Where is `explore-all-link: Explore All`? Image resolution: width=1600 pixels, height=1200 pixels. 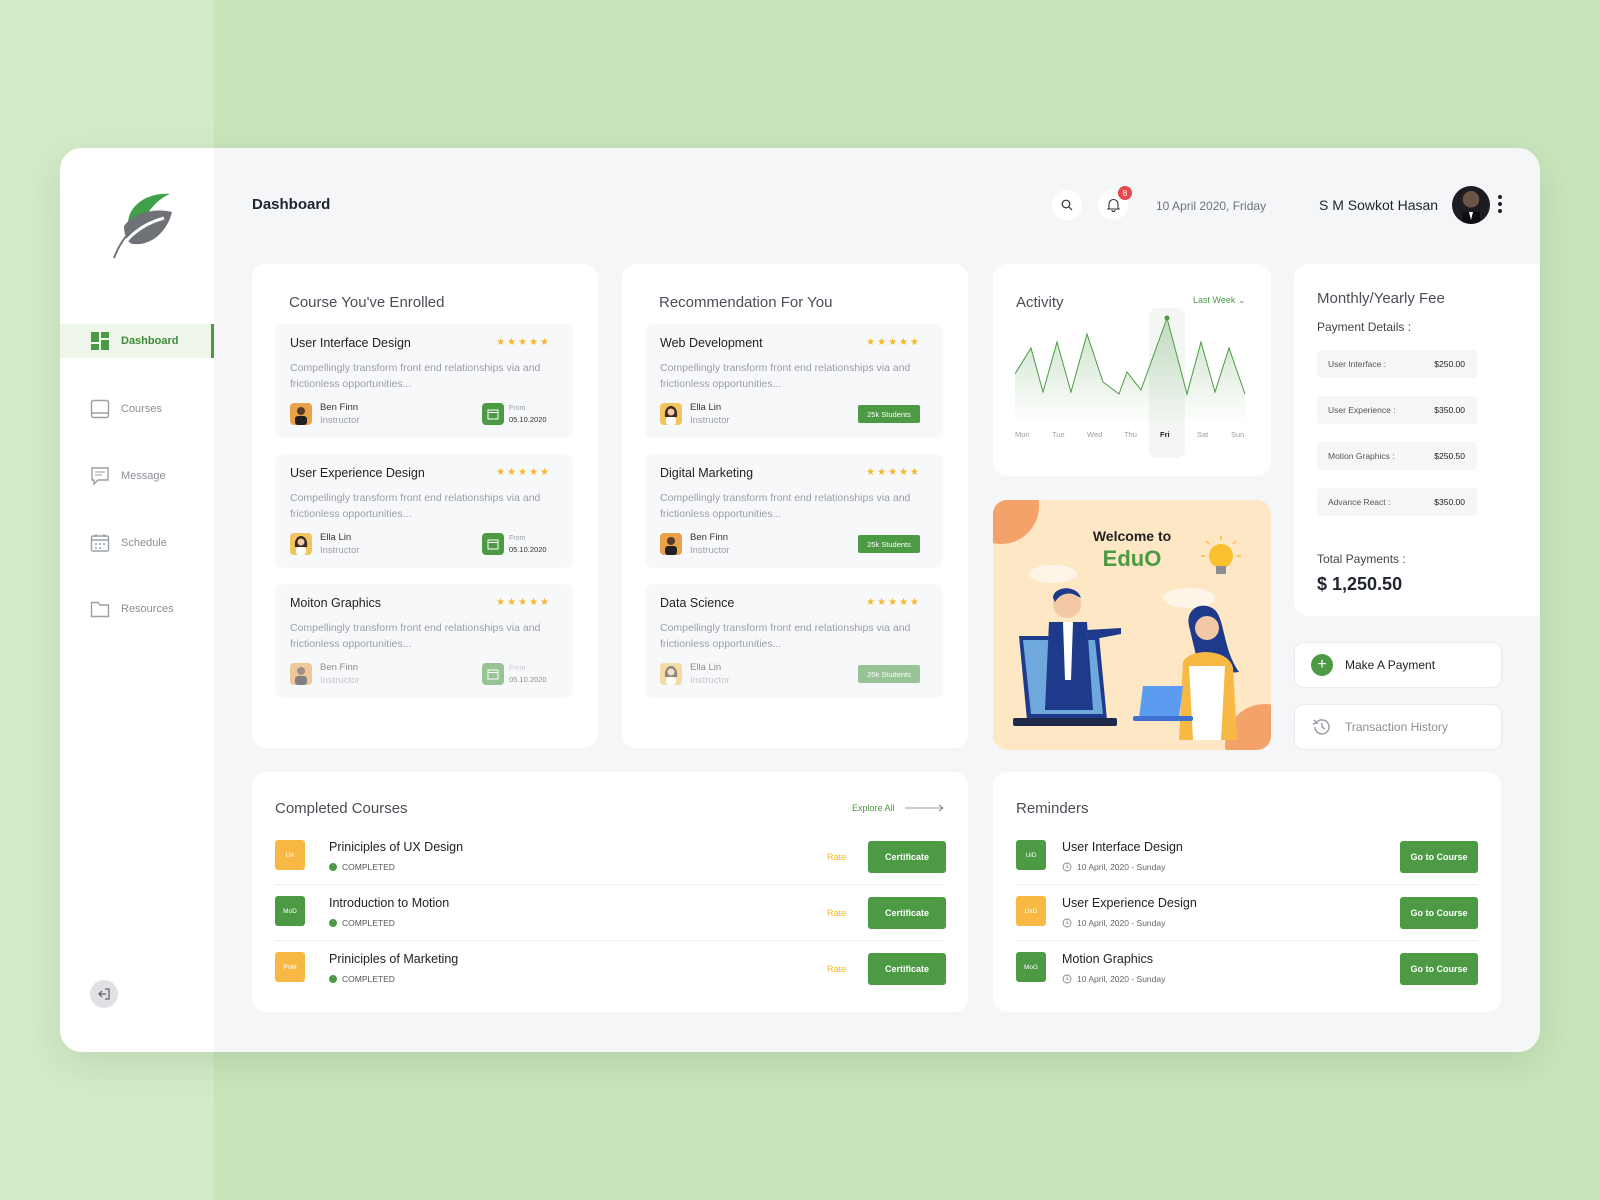 explore-all-link: Explore All is located at coordinates (898, 808).